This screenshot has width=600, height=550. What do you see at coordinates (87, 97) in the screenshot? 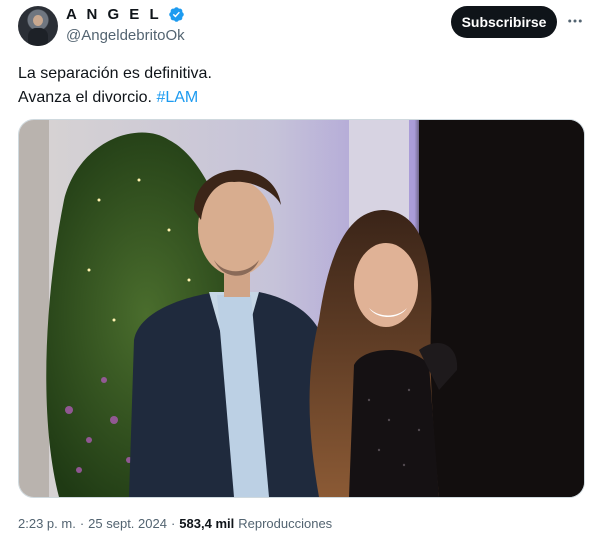
I see `tweet-line-2-text: Avanza el divorcio.` at bounding box center [87, 97].